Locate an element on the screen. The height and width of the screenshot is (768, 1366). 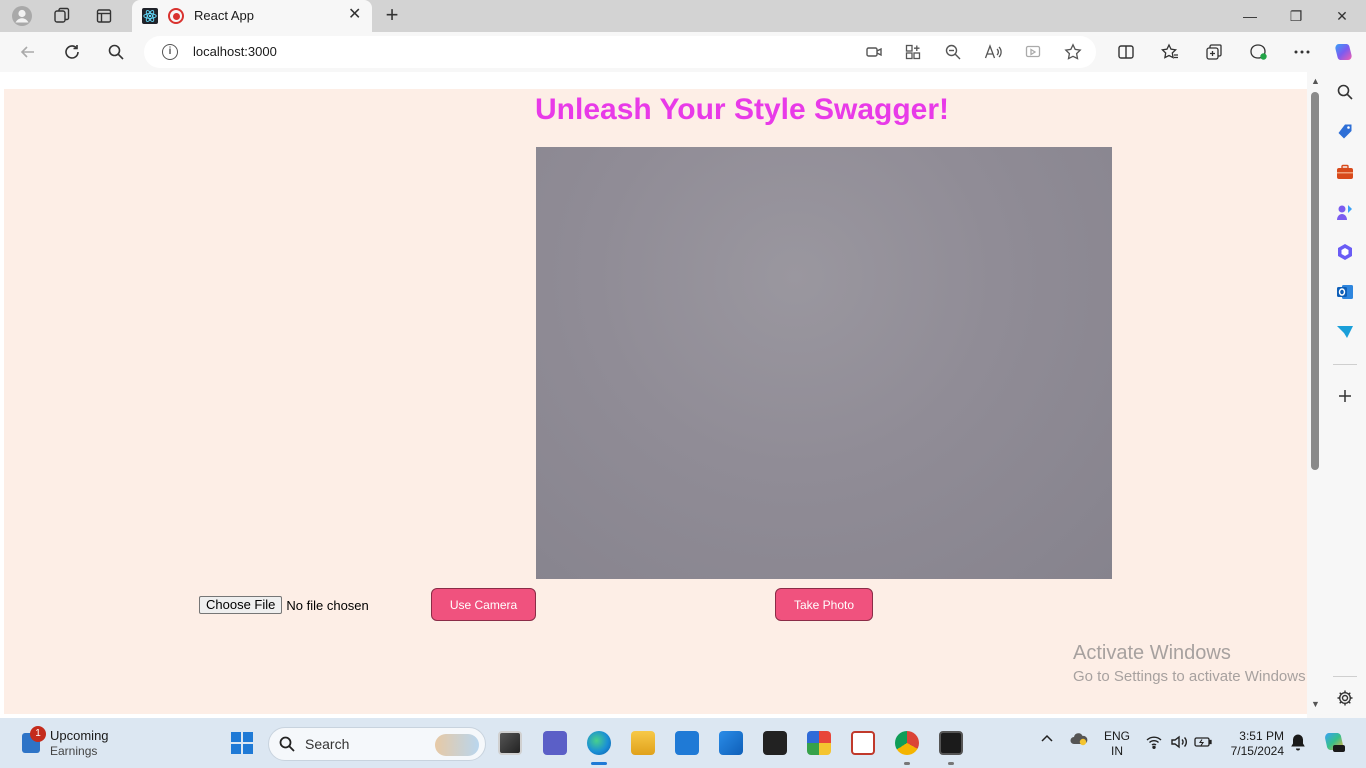
restore-button: ❐ is located at coordinates (1296, 16).